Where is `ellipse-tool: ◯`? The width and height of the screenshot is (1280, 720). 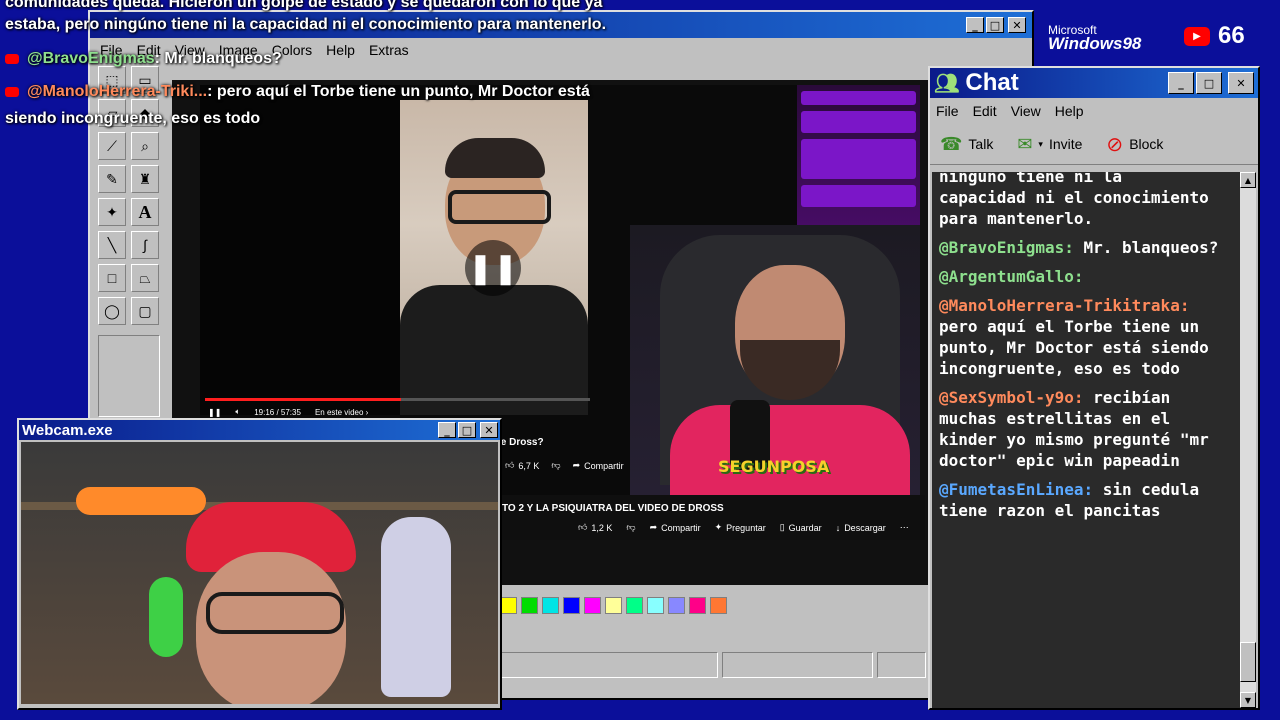 ellipse-tool: ◯ is located at coordinates (112, 311).